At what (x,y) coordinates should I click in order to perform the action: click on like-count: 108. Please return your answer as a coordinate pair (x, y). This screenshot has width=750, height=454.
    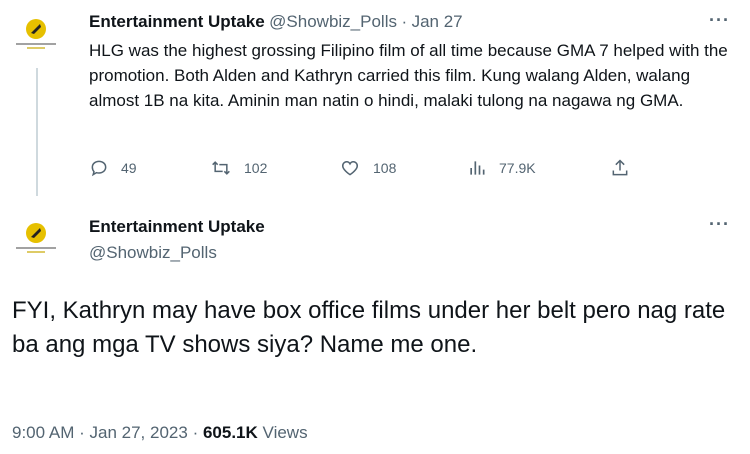
    Looking at the image, I should click on (385, 168).